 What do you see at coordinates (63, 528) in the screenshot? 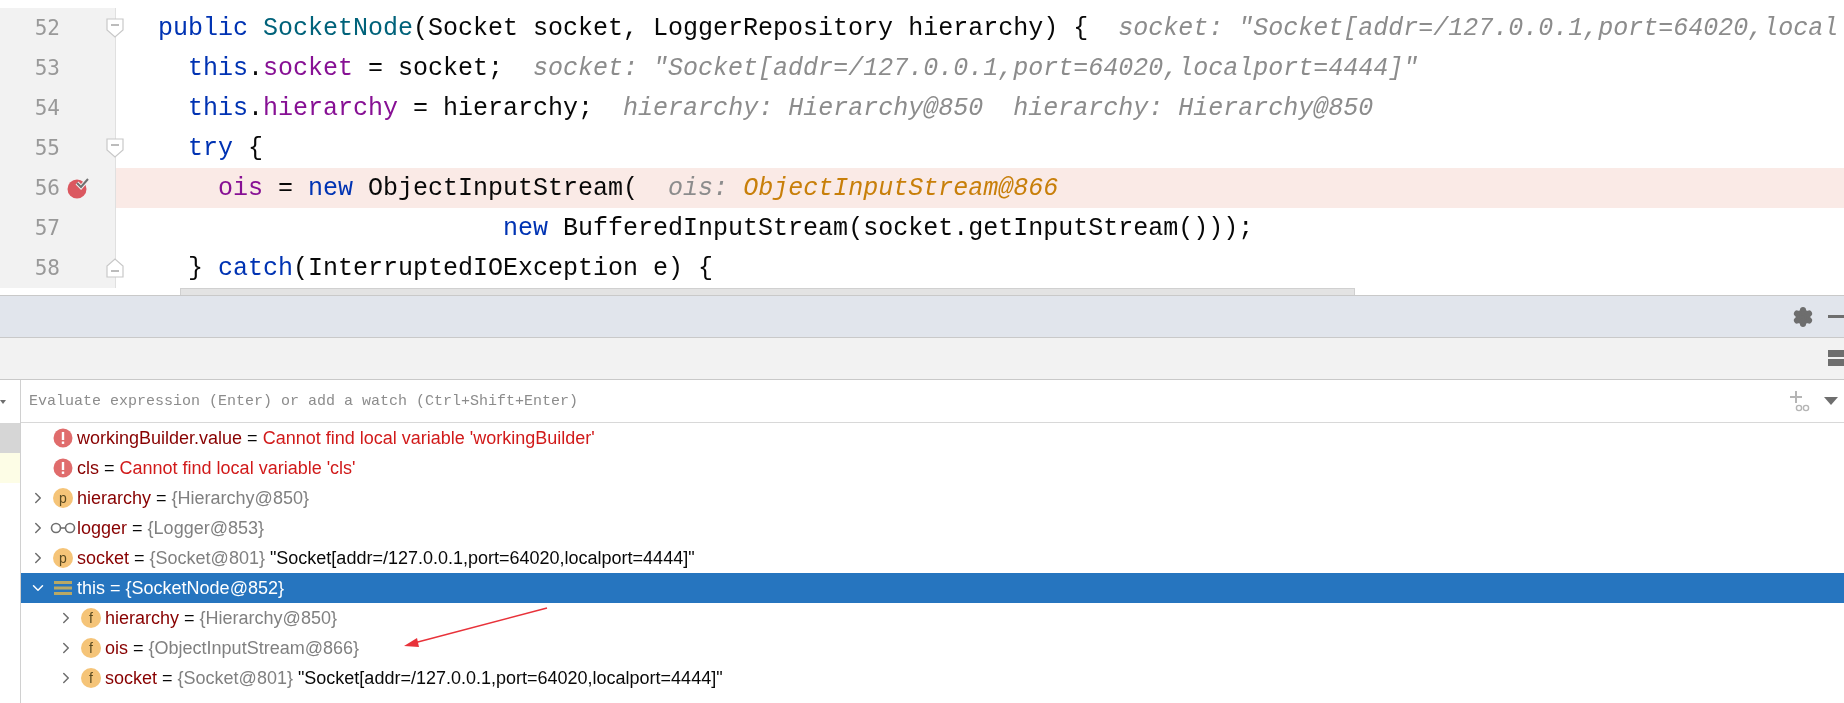
I see `glasses-icon` at bounding box center [63, 528].